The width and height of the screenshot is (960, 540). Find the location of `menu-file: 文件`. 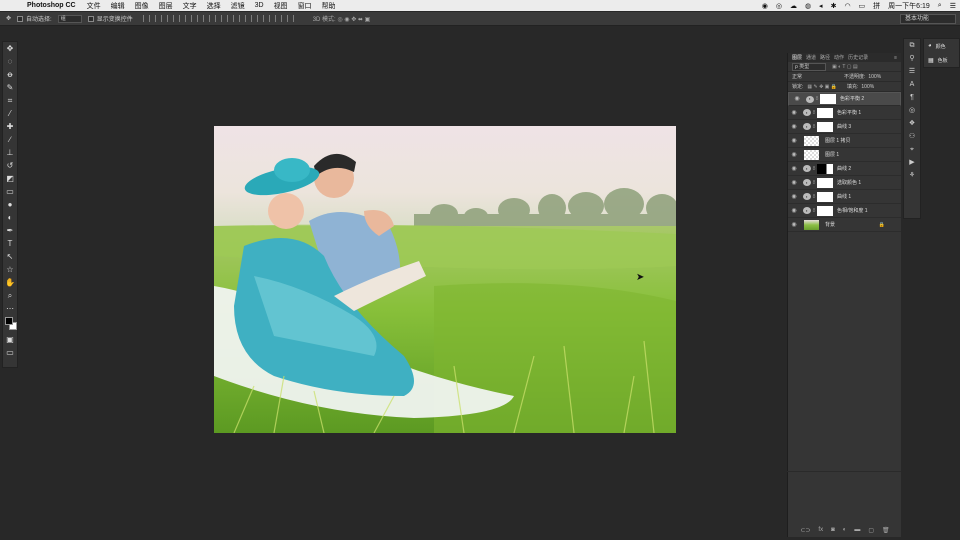

menu-file: 文件 is located at coordinates (94, 6).